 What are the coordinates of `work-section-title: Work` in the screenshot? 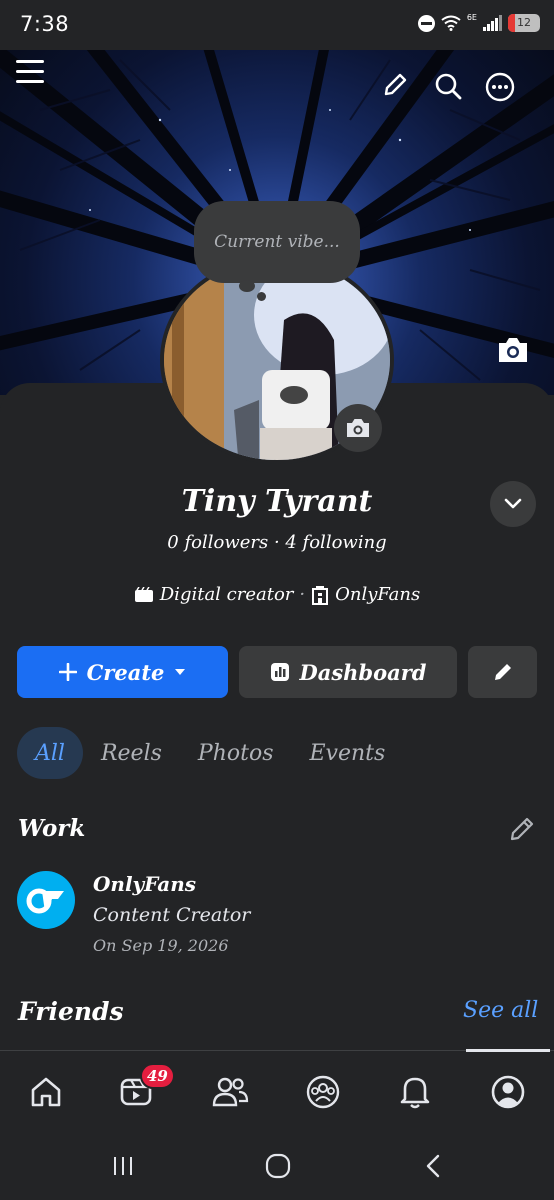 It's located at (52, 828).